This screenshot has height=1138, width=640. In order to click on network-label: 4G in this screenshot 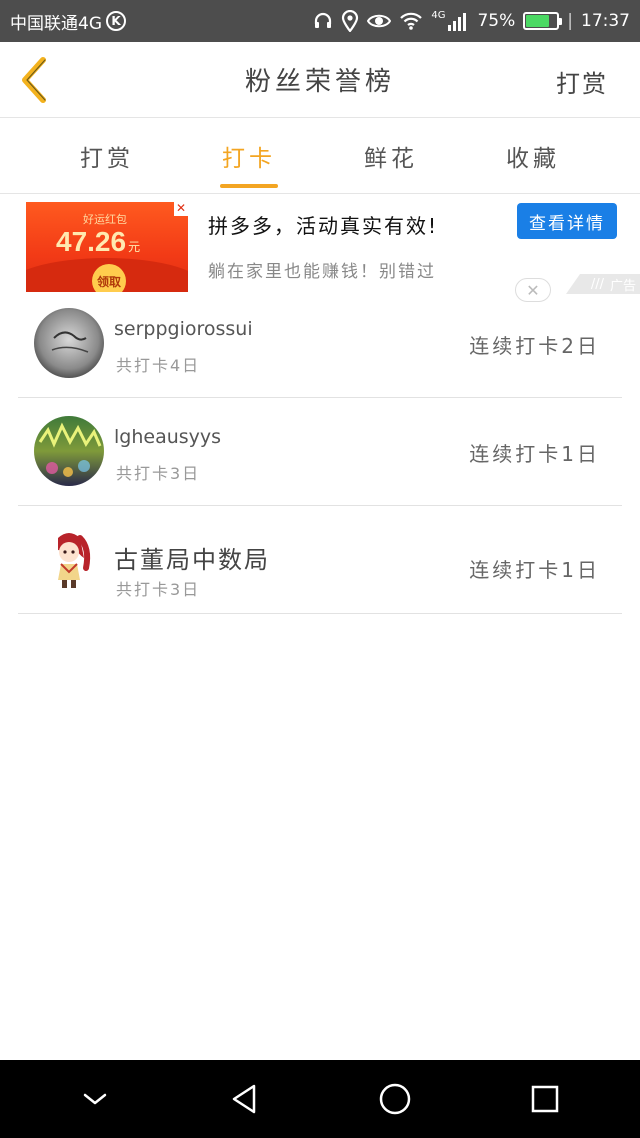, I will do `click(438, 15)`.